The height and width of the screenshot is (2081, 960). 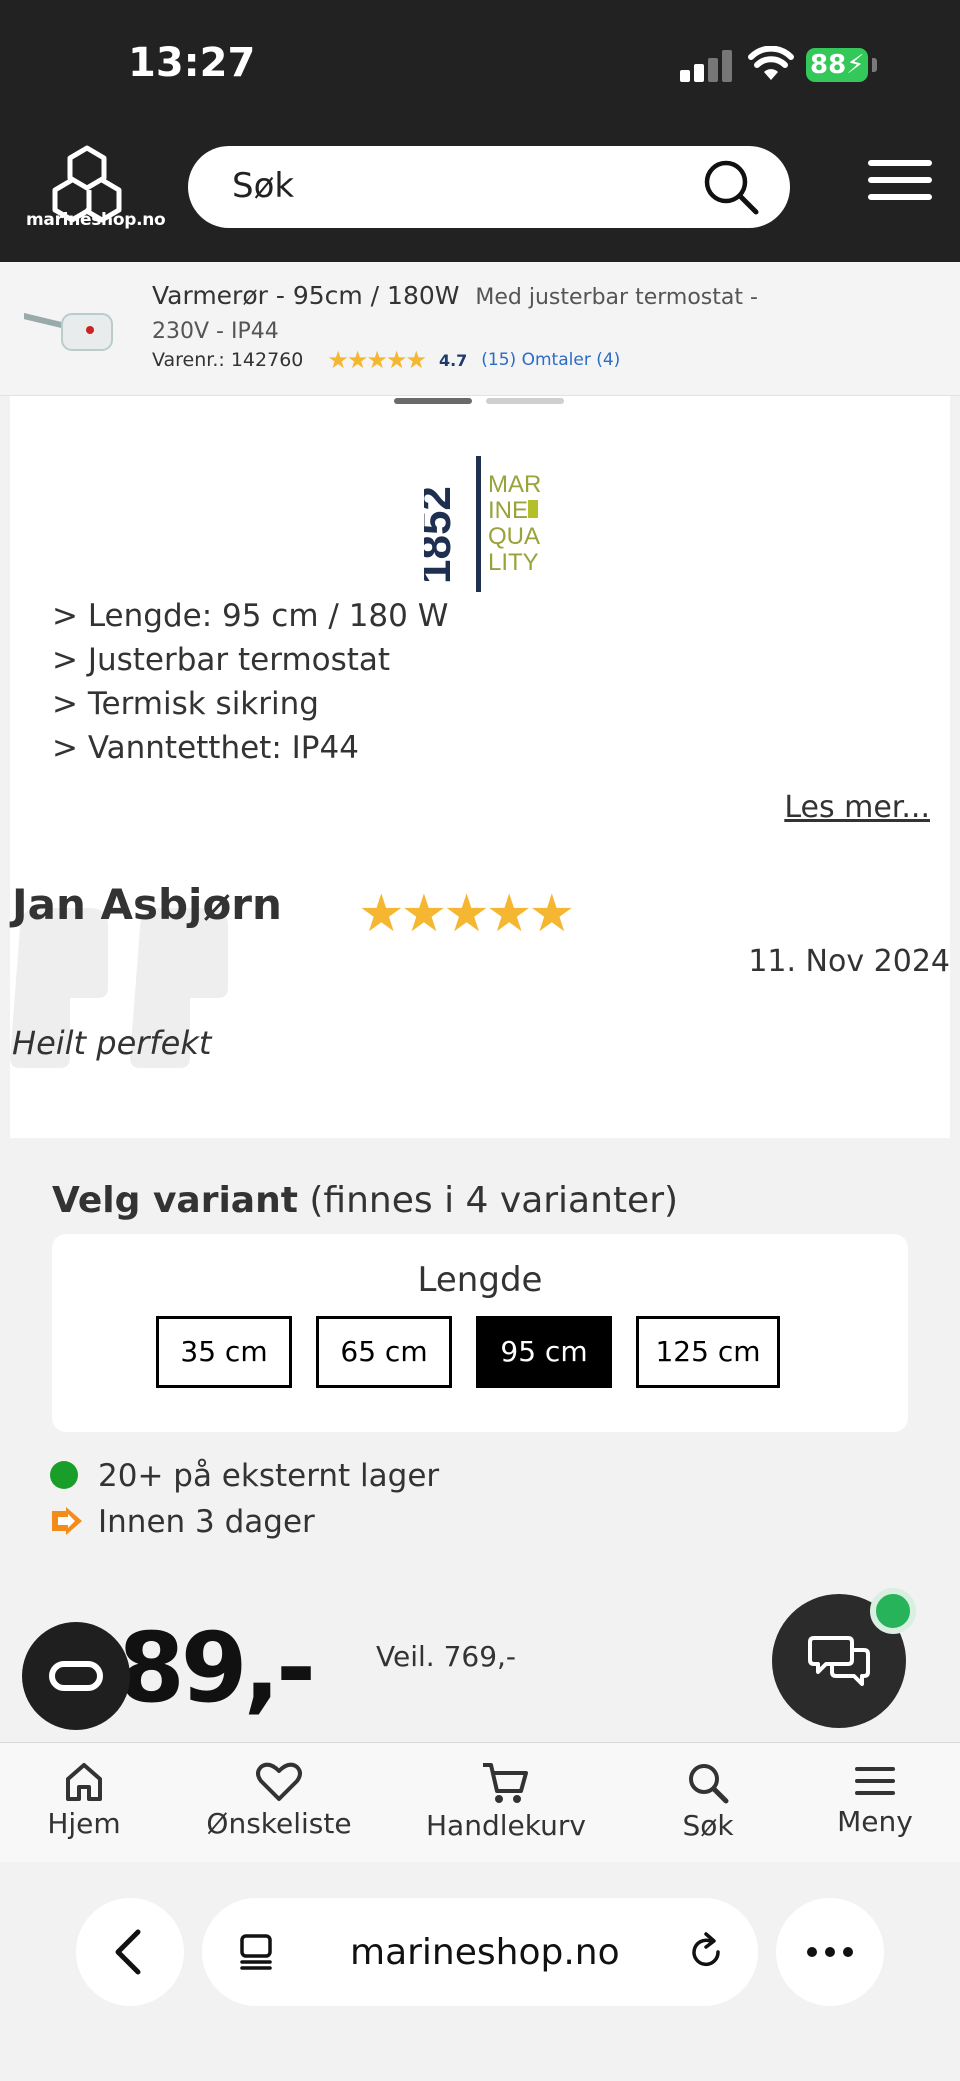 What do you see at coordinates (256, 1952) in the screenshot?
I see `tab-overview-icon` at bounding box center [256, 1952].